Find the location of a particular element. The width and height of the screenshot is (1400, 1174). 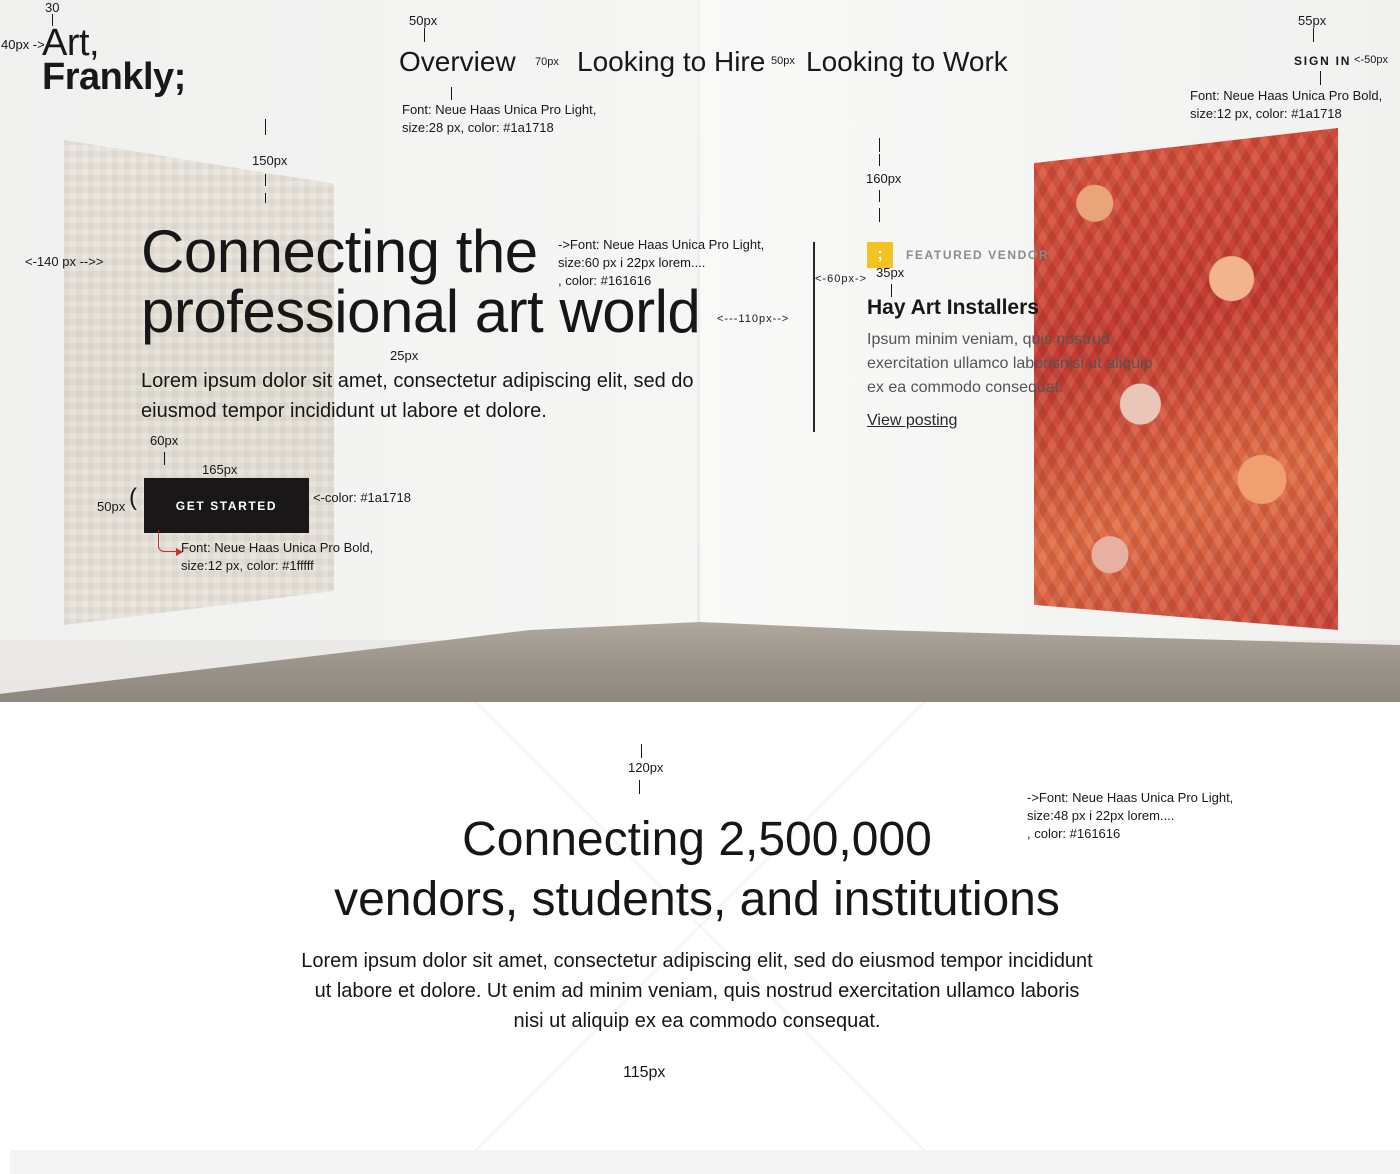

anno-25px: 25px is located at coordinates (404, 355).